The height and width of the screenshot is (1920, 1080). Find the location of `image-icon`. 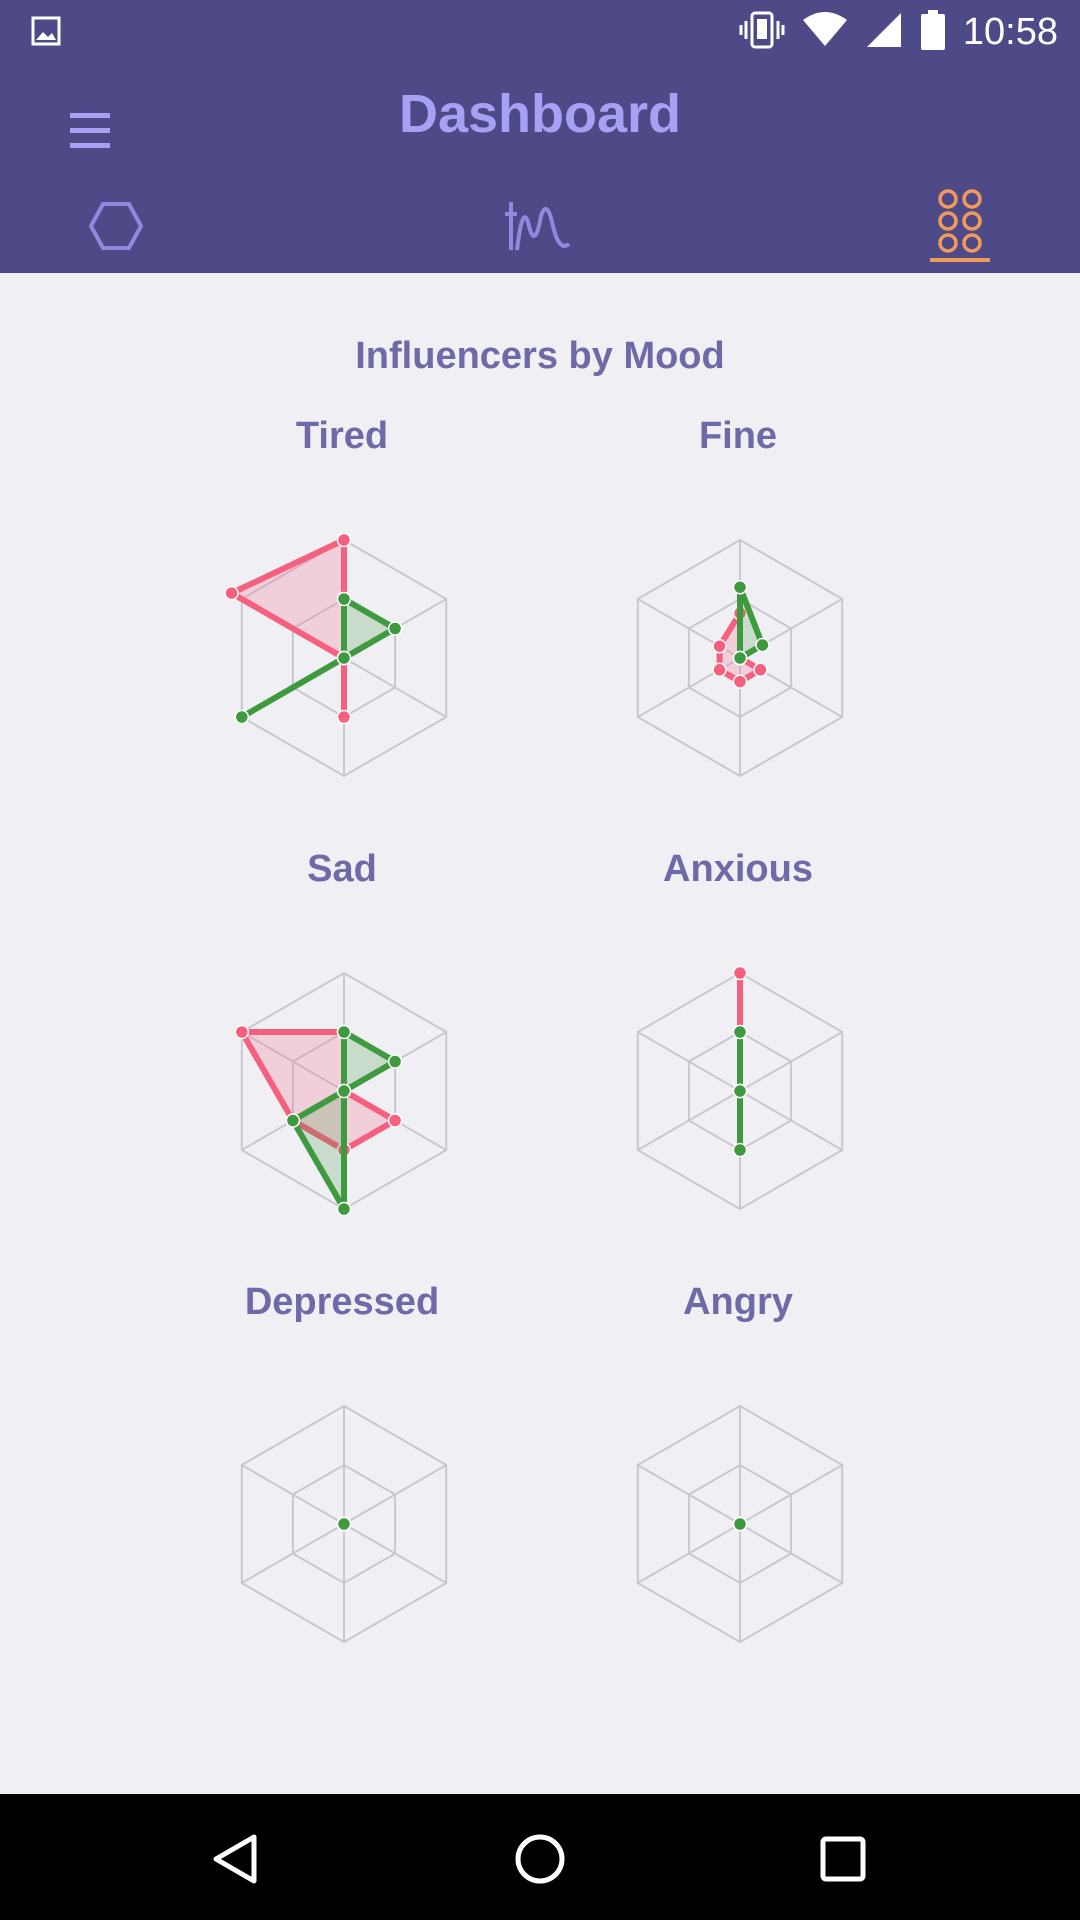

image-icon is located at coordinates (46, 31).